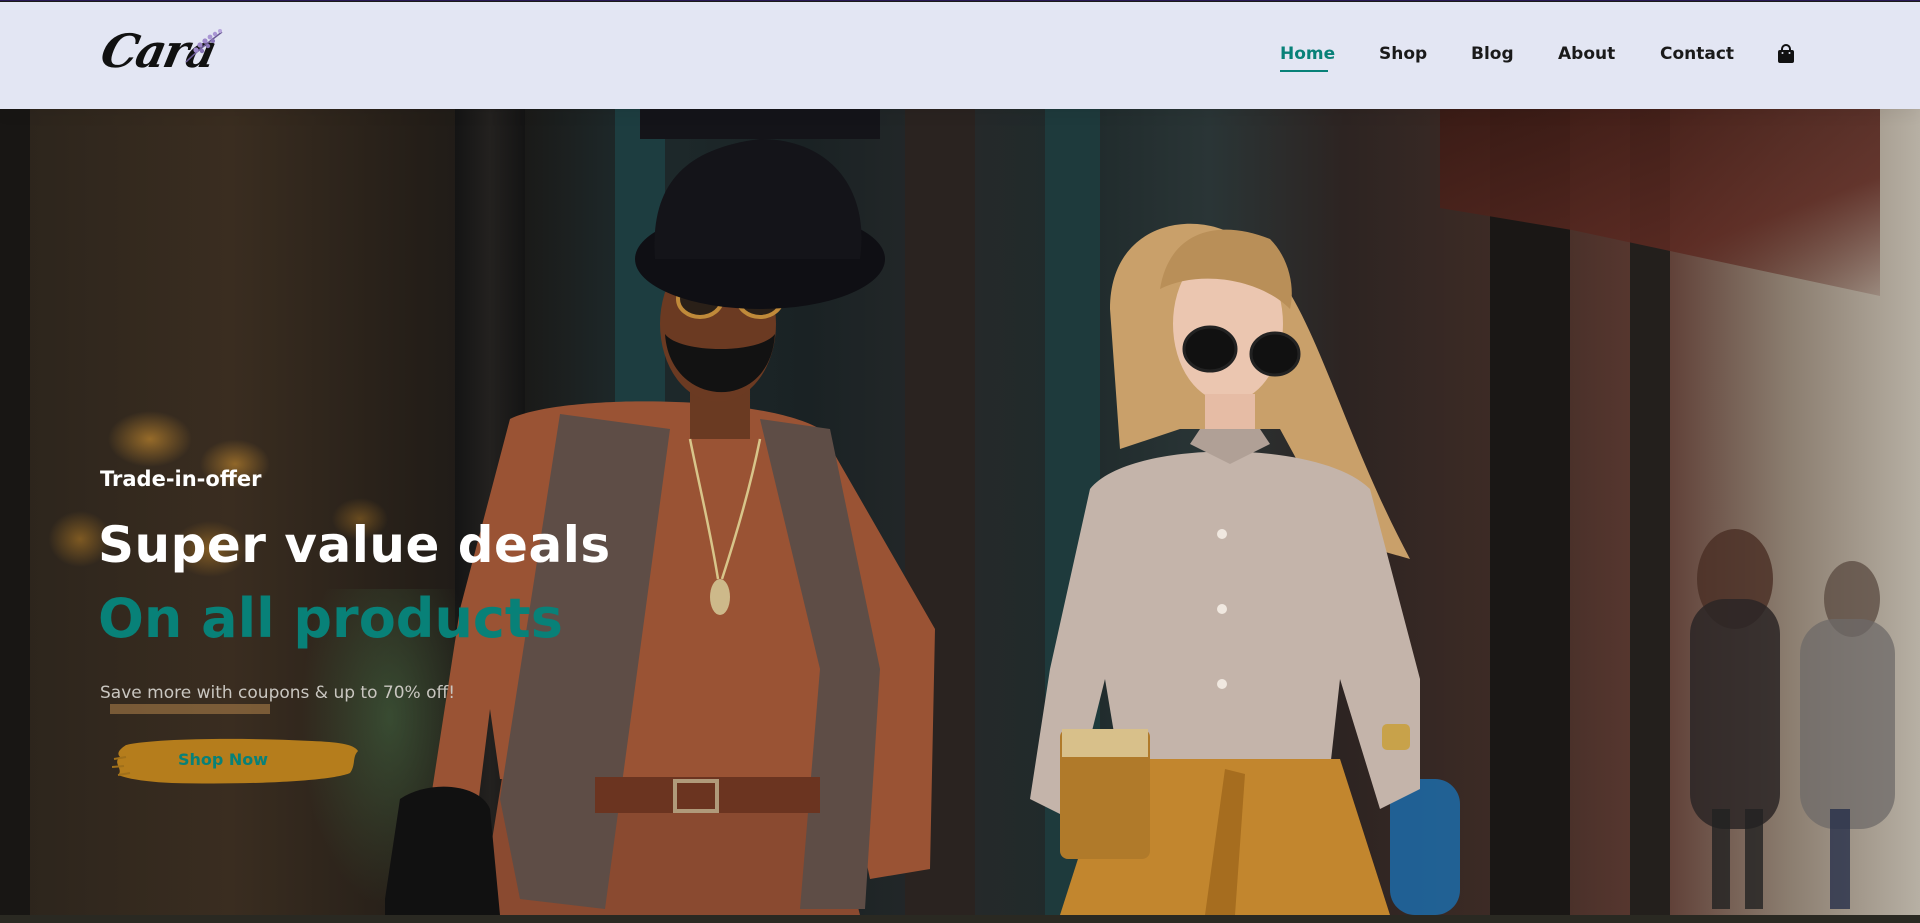 The image size is (1920, 923). I want to click on page-bottom-edge, so click(960, 919).